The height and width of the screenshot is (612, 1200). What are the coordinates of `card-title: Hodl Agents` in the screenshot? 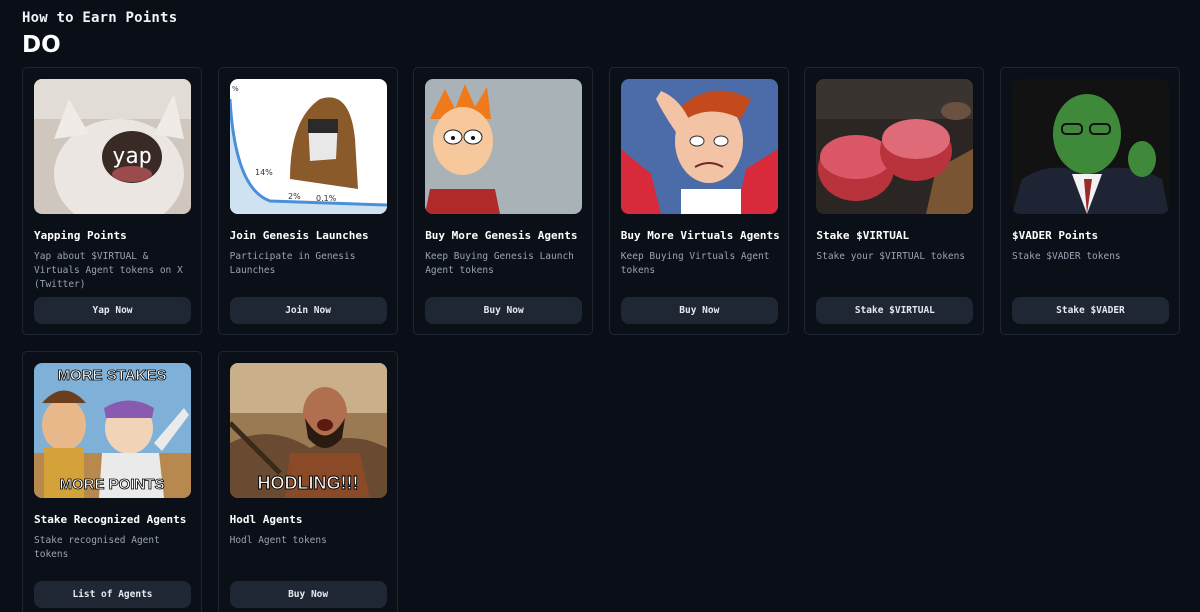 It's located at (266, 519).